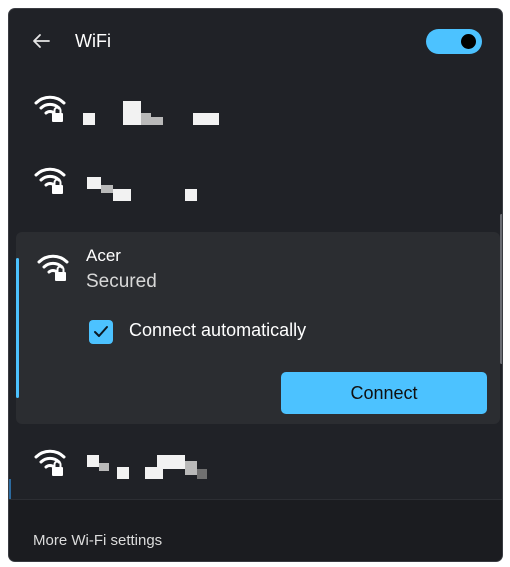 This screenshot has height=567, width=510. Describe the element at coordinates (101, 332) in the screenshot. I see `connect-automatically-checkbox` at that location.